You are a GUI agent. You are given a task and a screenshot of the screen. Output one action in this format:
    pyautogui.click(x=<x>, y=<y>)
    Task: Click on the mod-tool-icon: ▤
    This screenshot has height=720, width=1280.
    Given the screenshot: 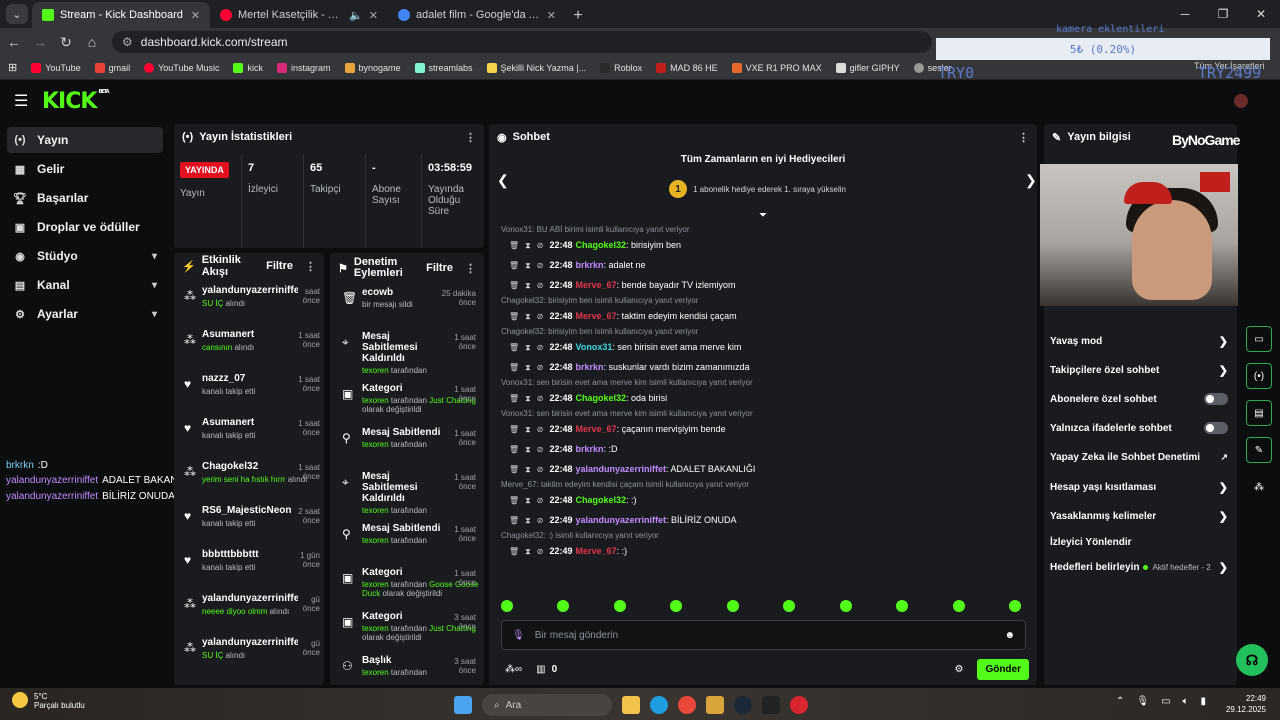 What is the action you would take?
    pyautogui.click(x=1259, y=413)
    